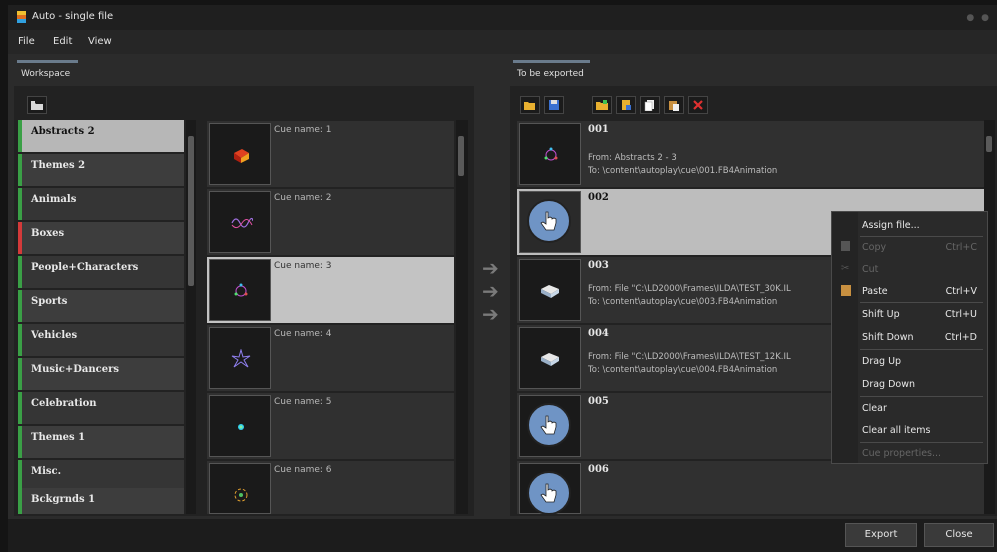  Describe the element at coordinates (598, 469) in the screenshot. I see `export-number: 006` at that location.